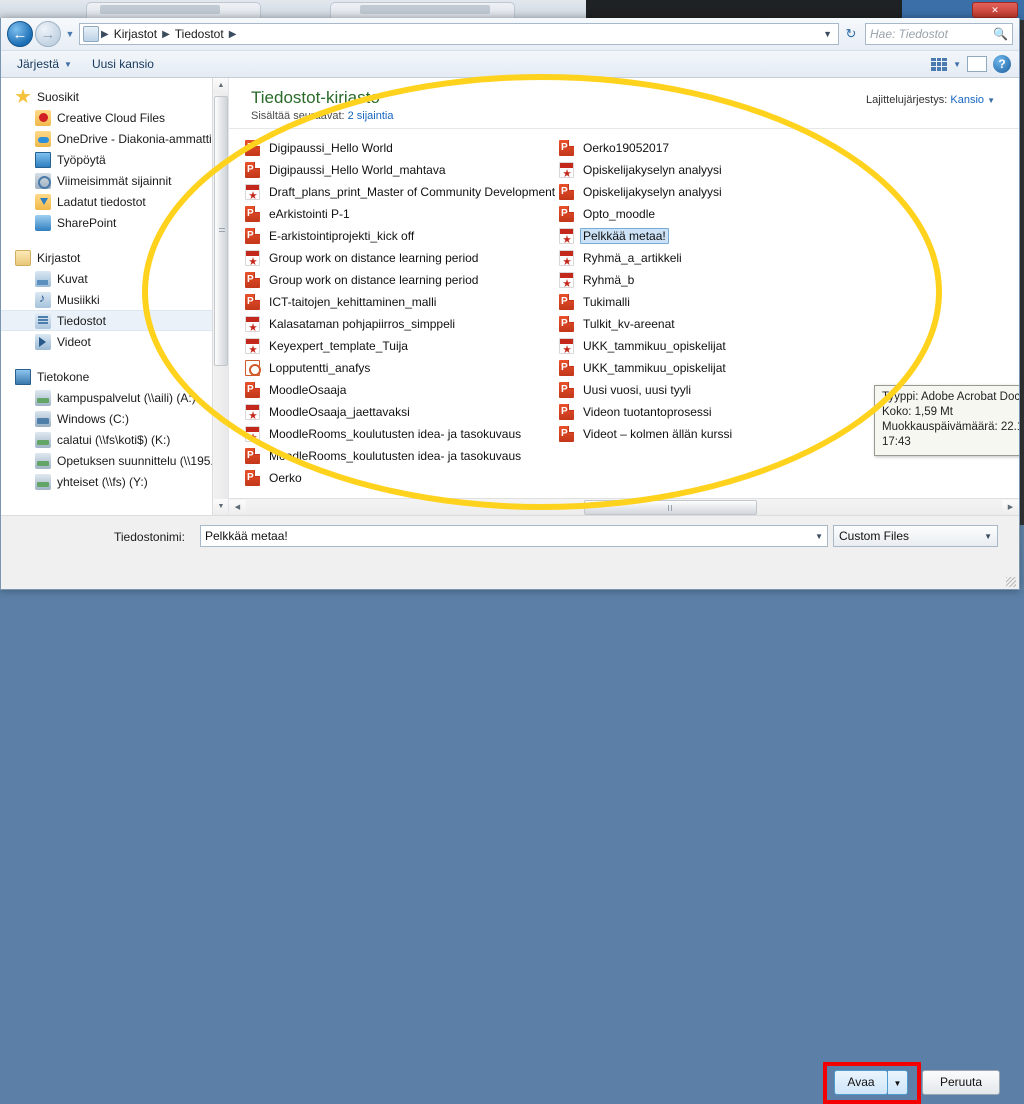 This screenshot has height=1104, width=1024. Describe the element at coordinates (405, 148) in the screenshot. I see `file-item: Digipaussi_Hello World` at that location.